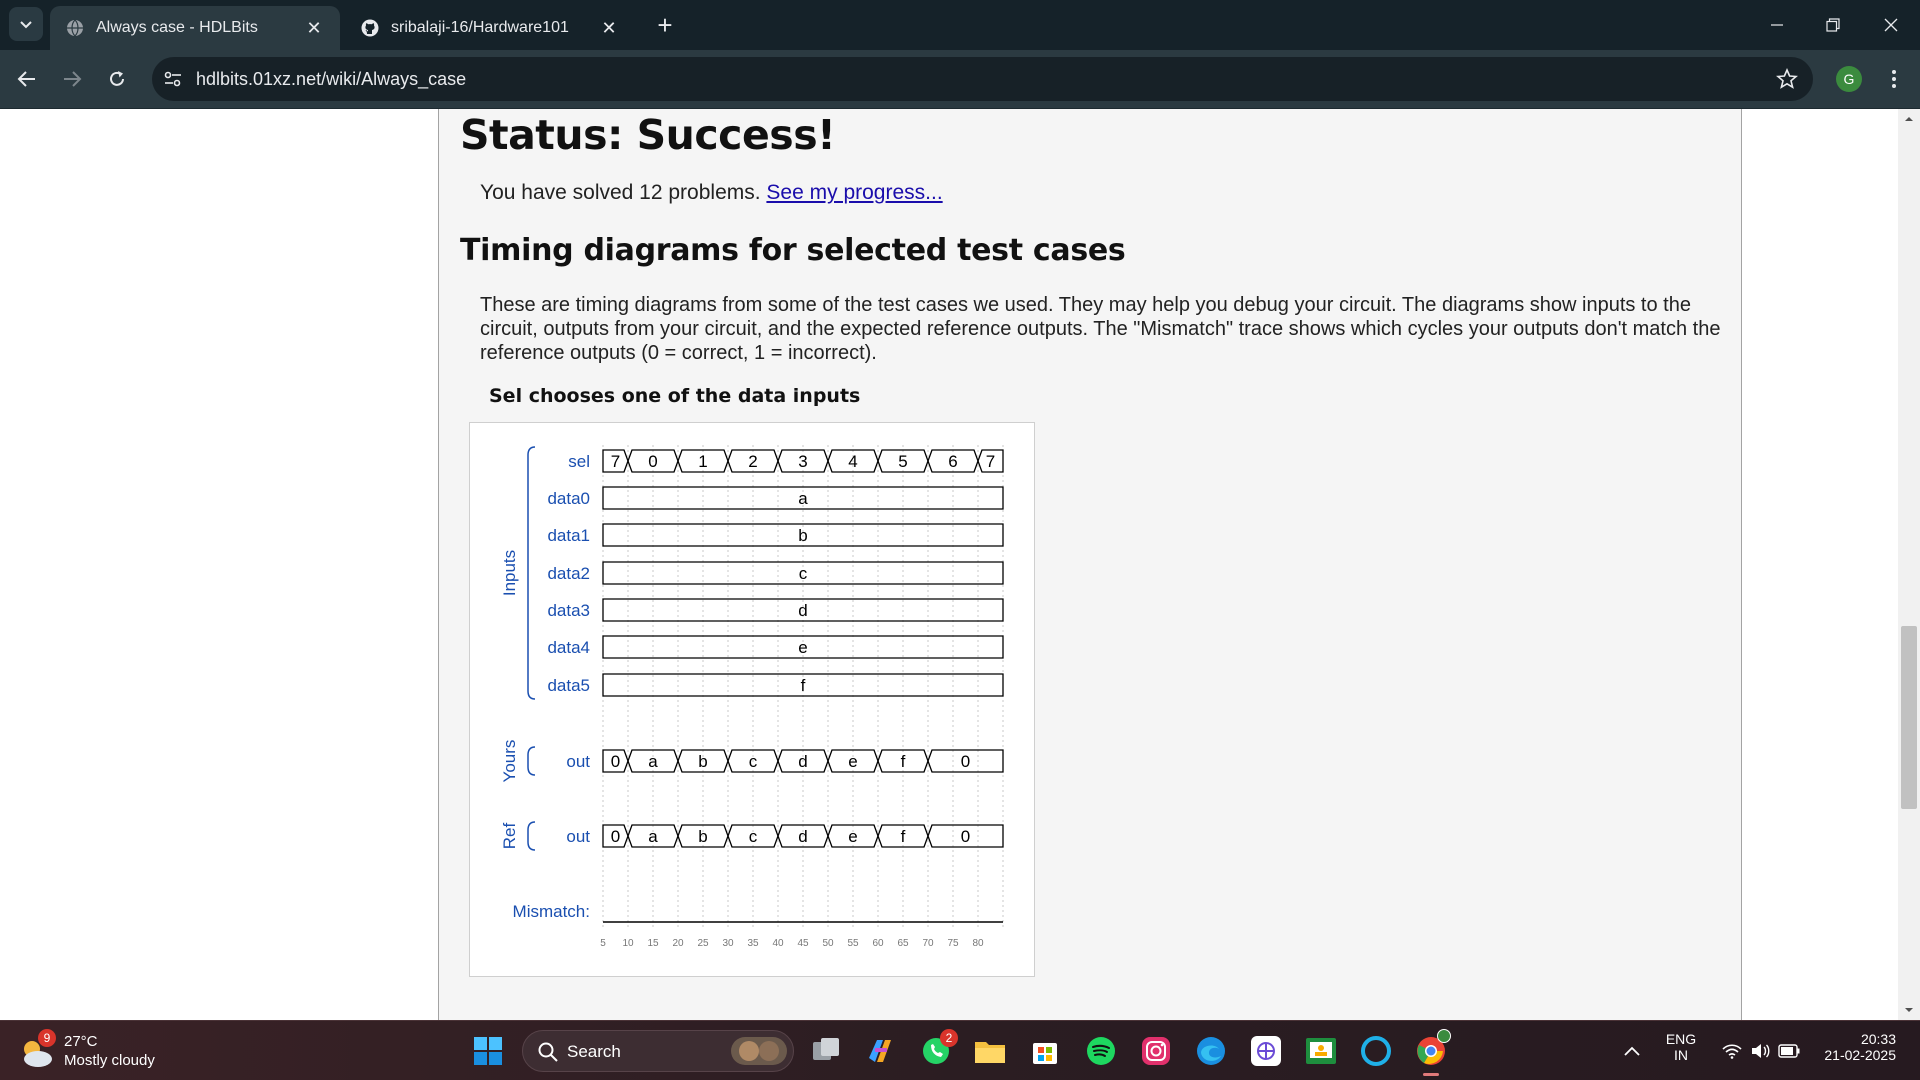 The height and width of the screenshot is (1080, 1920). I want to click on whatsapp-badge: 2, so click(949, 1038).